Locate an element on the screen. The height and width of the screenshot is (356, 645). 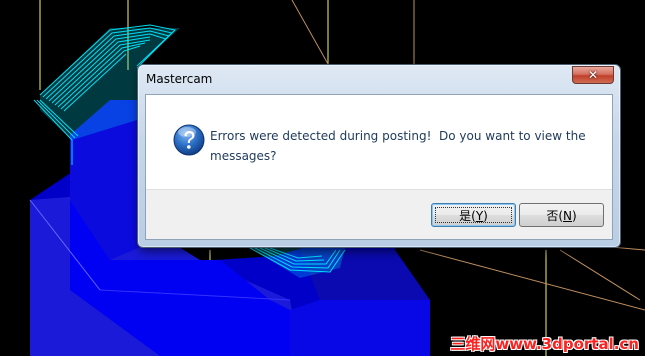
yes-button: 是(Y) is located at coordinates (473, 215).